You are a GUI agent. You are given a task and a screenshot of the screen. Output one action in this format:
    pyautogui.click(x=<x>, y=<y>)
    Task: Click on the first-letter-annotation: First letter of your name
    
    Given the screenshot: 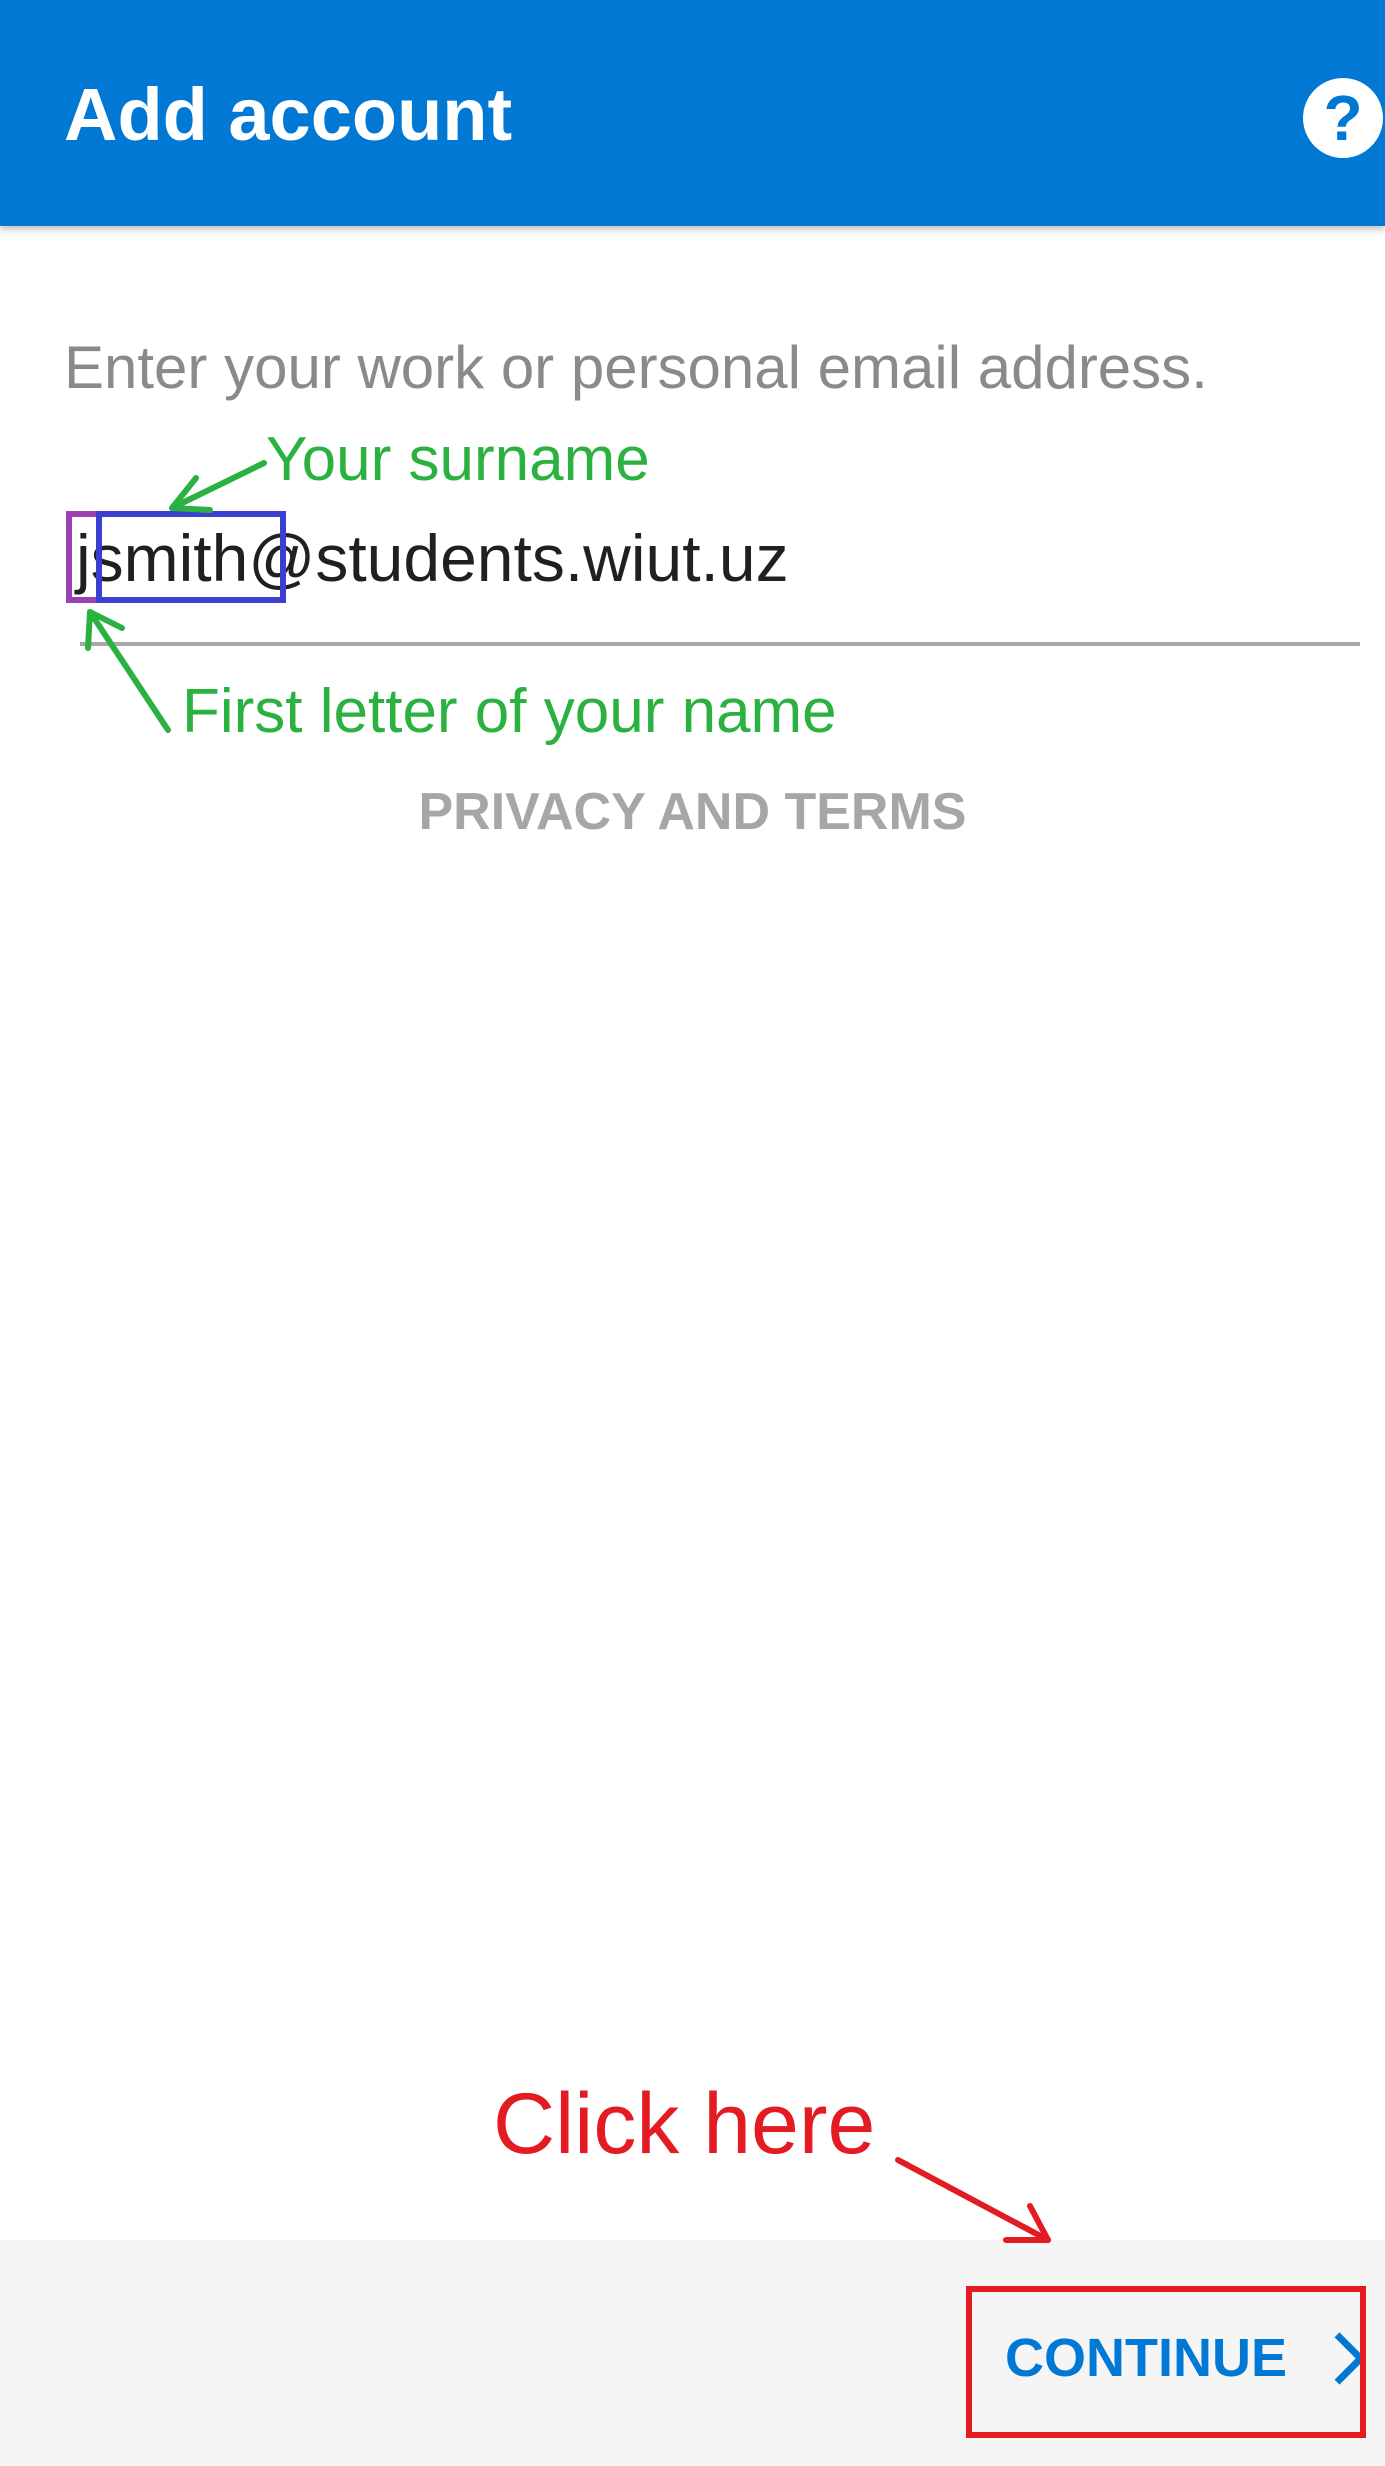 What is the action you would take?
    pyautogui.click(x=509, y=711)
    